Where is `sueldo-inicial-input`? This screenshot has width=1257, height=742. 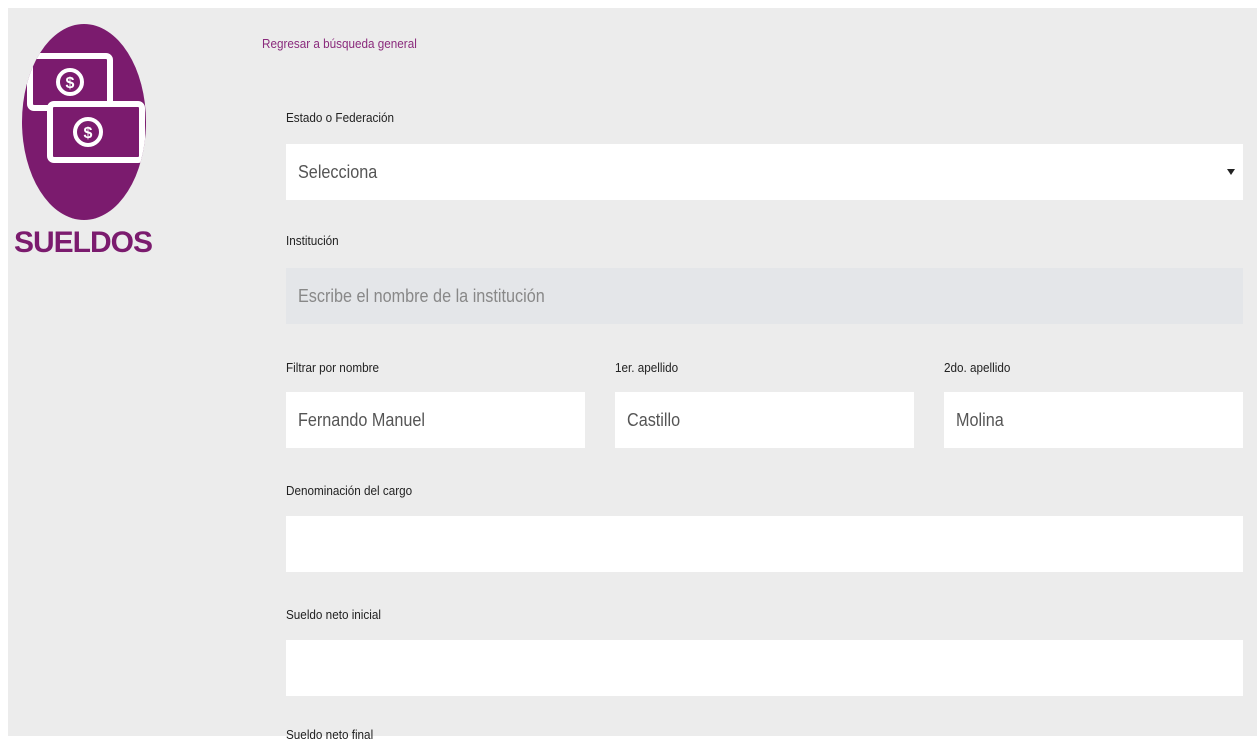
sueldo-inicial-input is located at coordinates (764, 668).